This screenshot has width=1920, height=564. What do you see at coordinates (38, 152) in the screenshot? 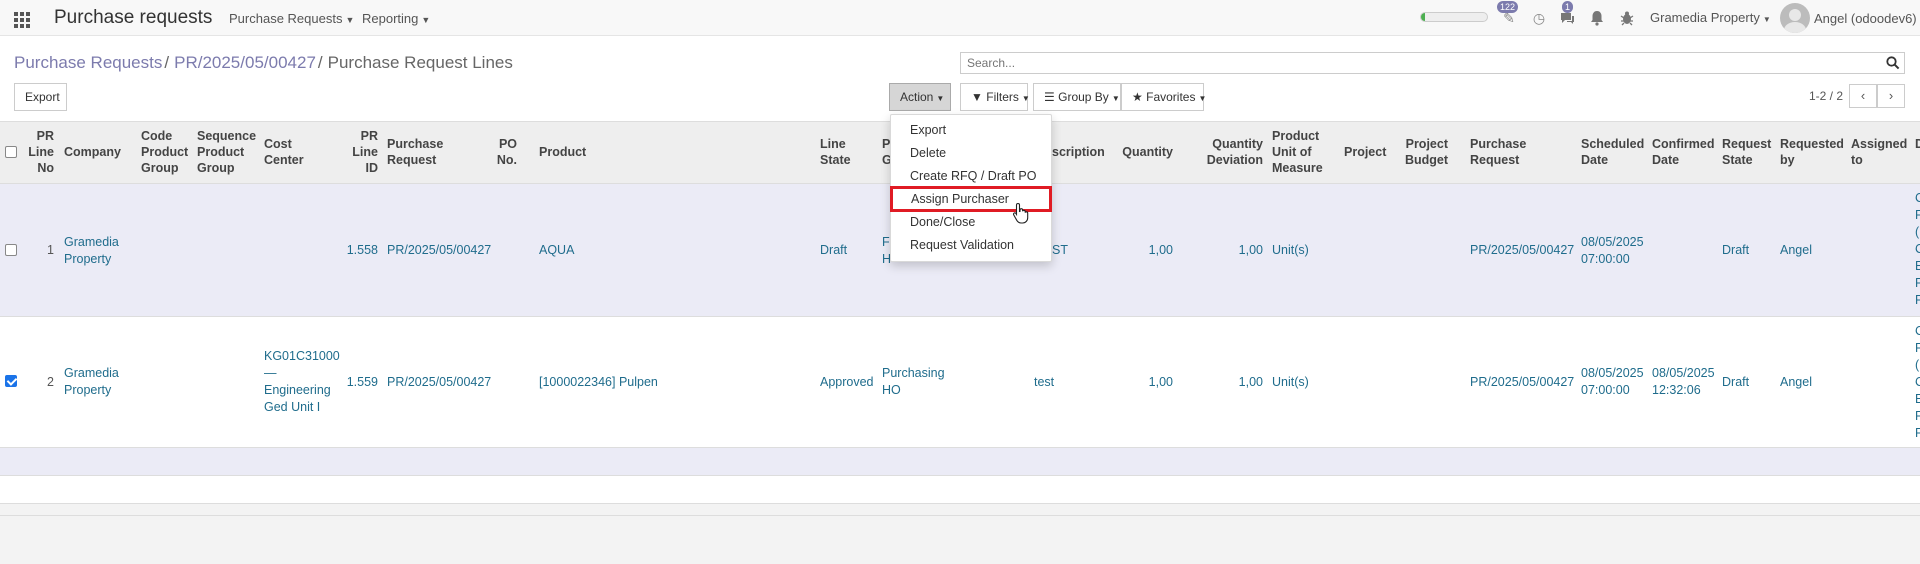
I see `col-pr-line-no: PR Line No` at bounding box center [38, 152].